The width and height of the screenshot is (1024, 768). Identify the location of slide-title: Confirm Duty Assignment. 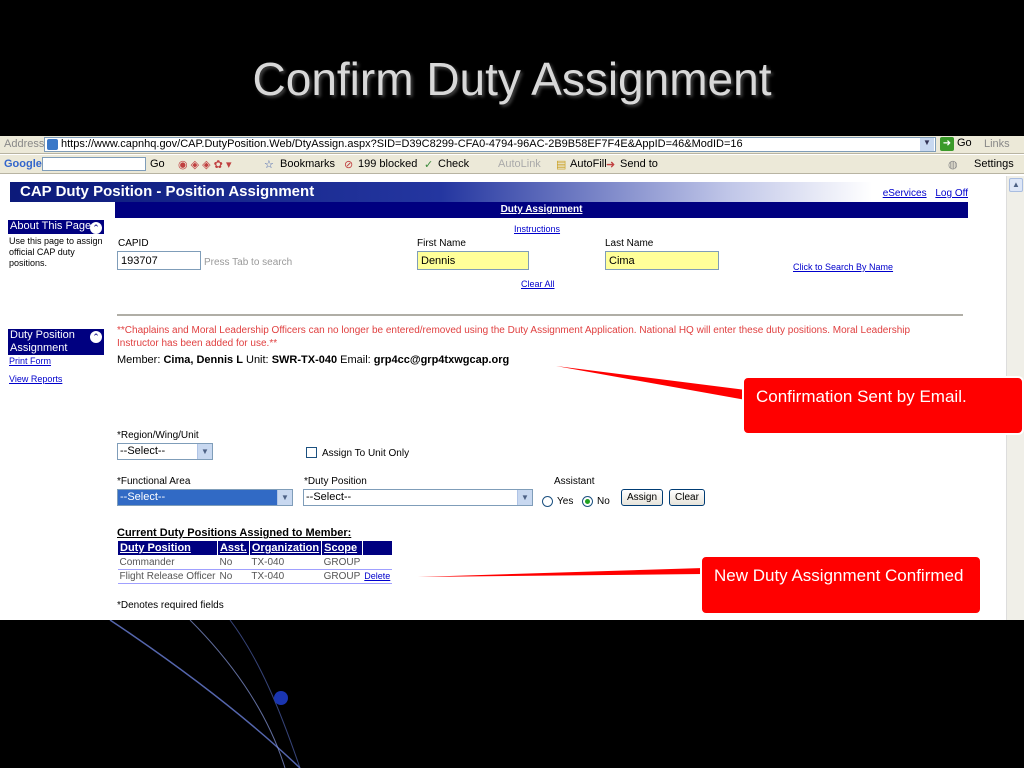
(512, 79).